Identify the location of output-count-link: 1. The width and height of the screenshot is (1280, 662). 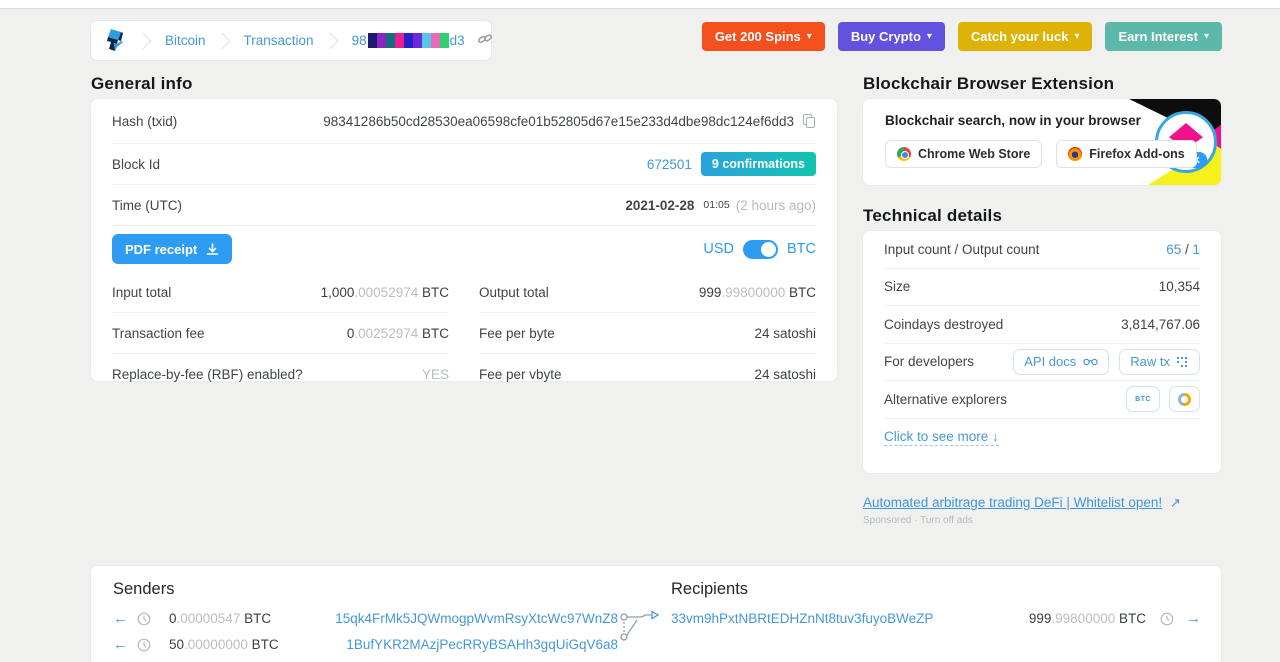
(1196, 249).